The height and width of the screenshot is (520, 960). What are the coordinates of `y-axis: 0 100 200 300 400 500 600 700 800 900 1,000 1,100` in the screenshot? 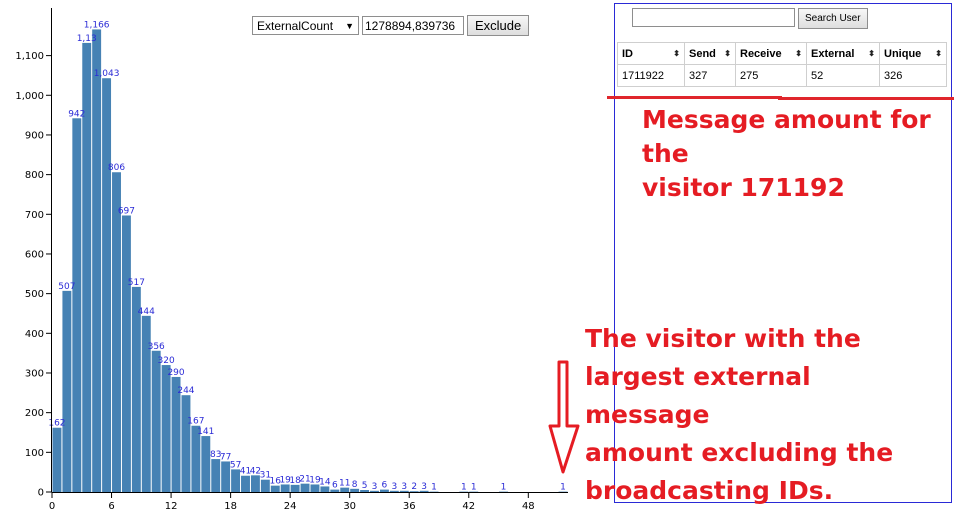 It's located at (33, 253).